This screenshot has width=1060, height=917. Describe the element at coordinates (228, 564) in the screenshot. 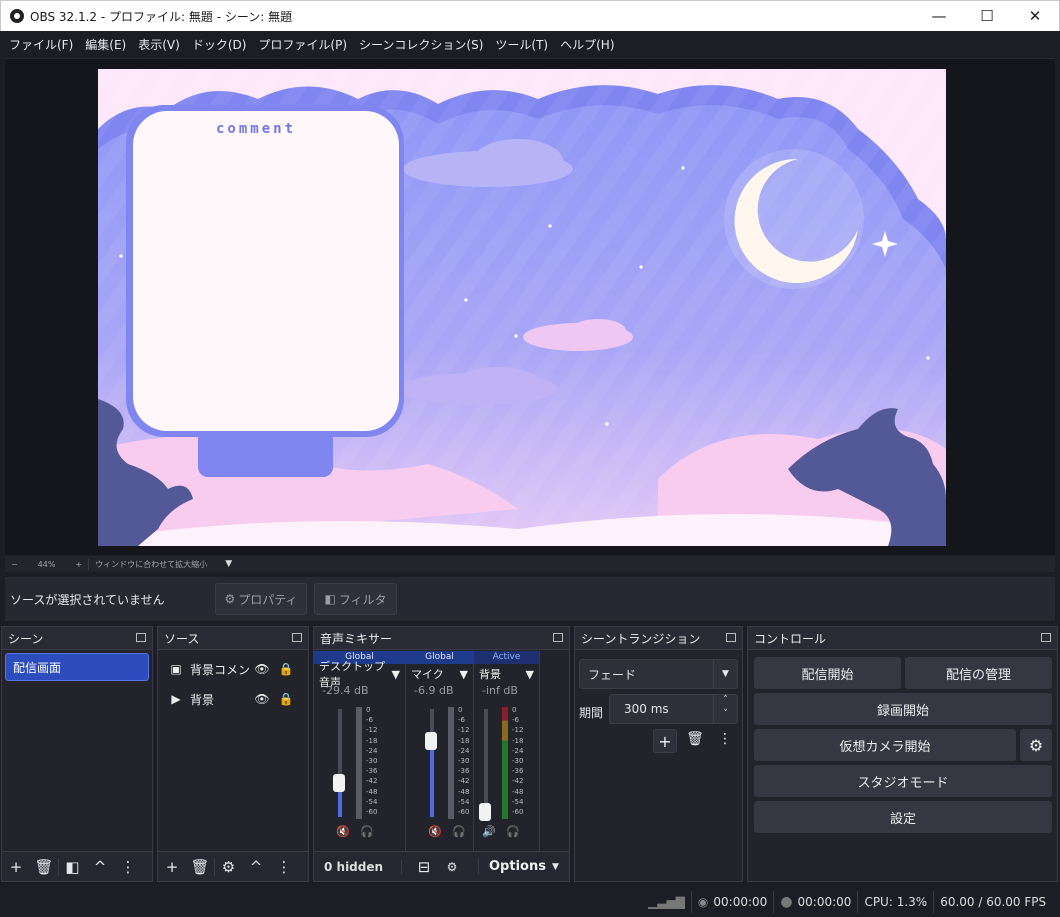

I see `zoom-dropdown-icon: ▼` at that location.